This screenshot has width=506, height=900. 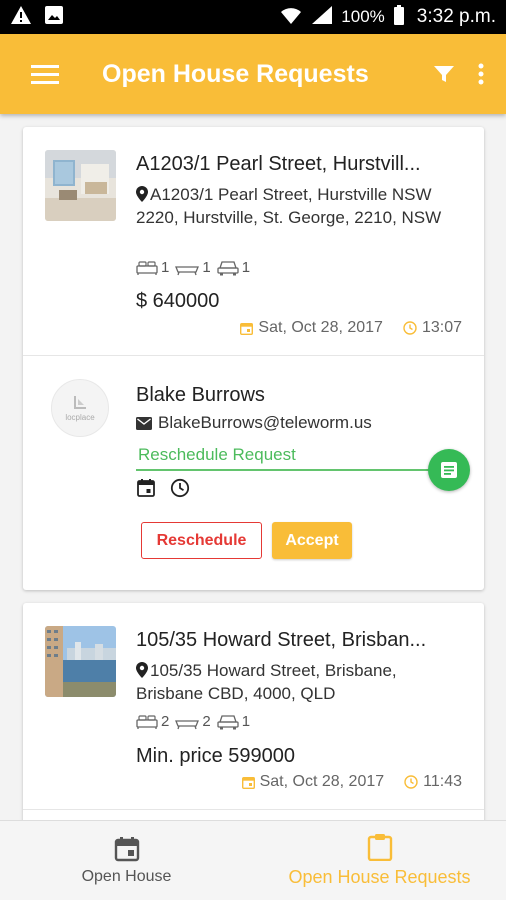 I want to click on signal-icon, so click(x=322, y=17).